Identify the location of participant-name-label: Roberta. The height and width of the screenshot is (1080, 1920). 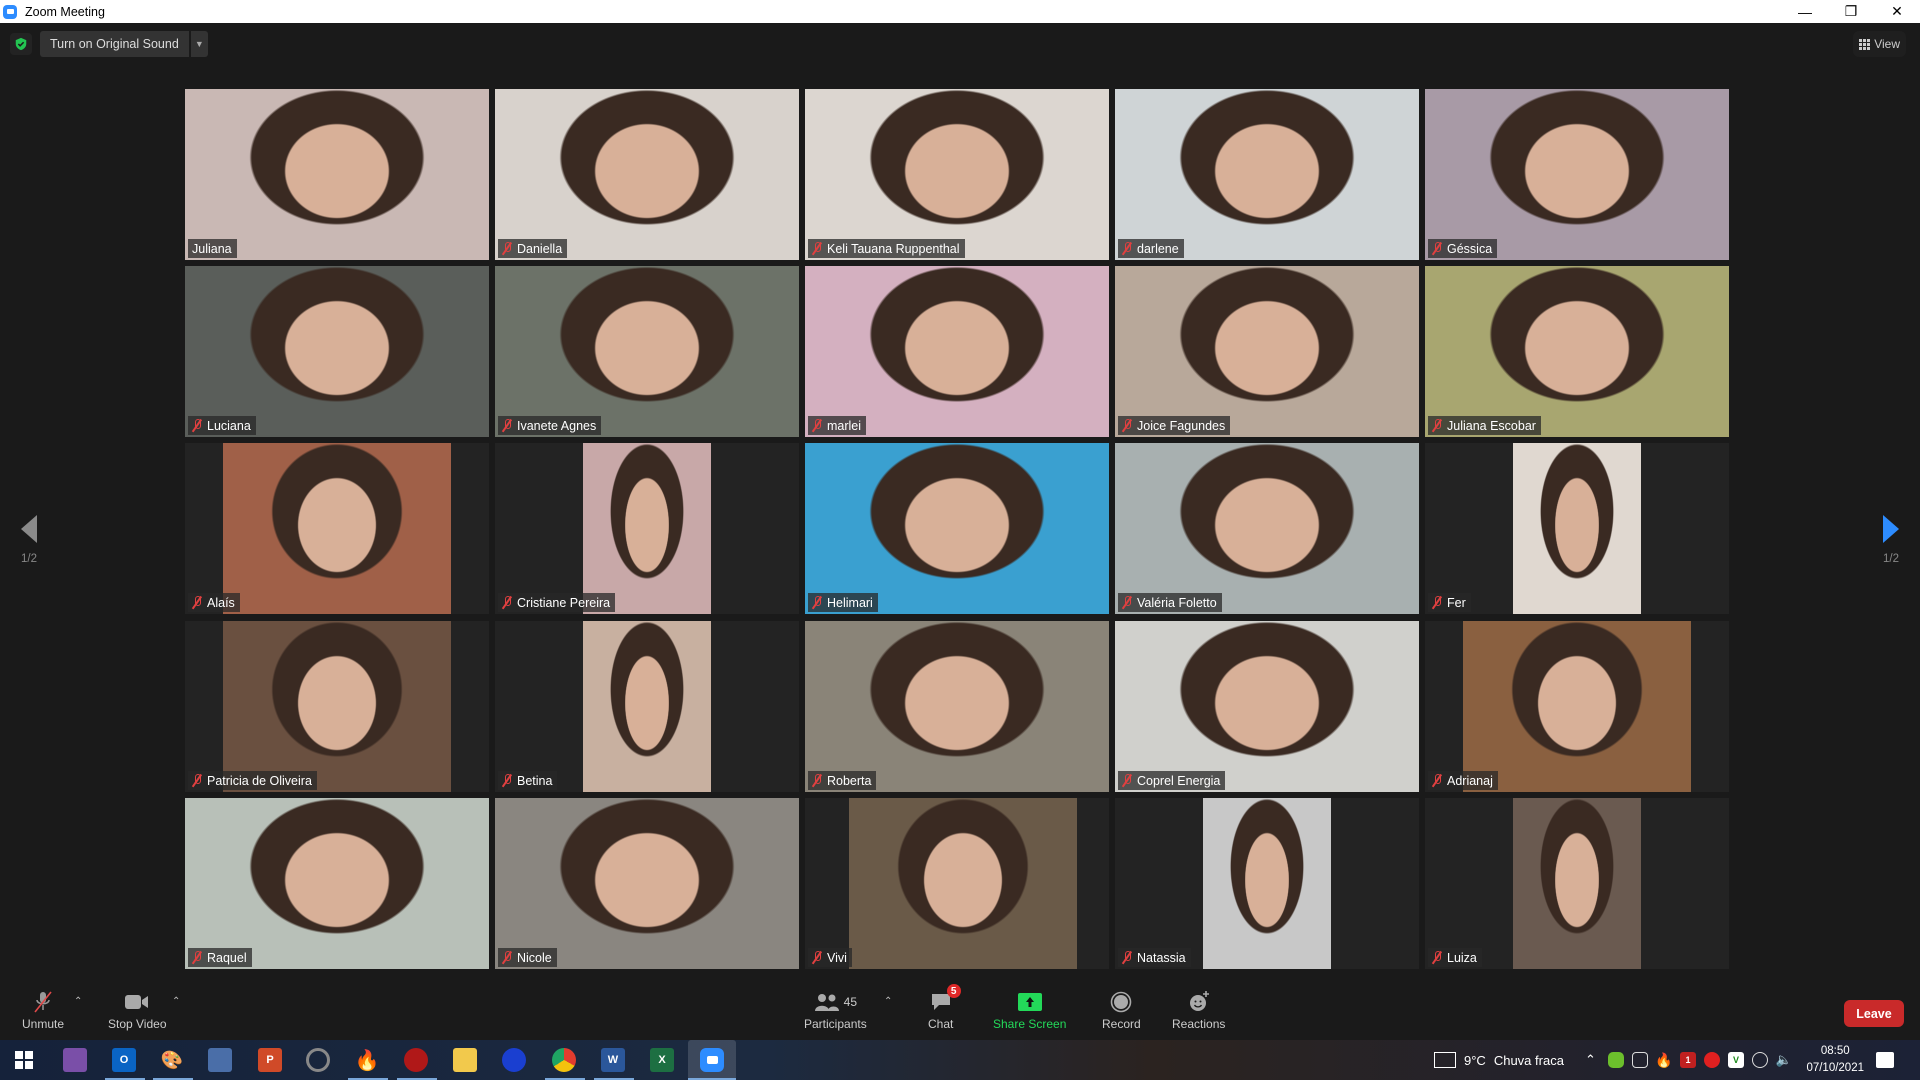
(842, 780).